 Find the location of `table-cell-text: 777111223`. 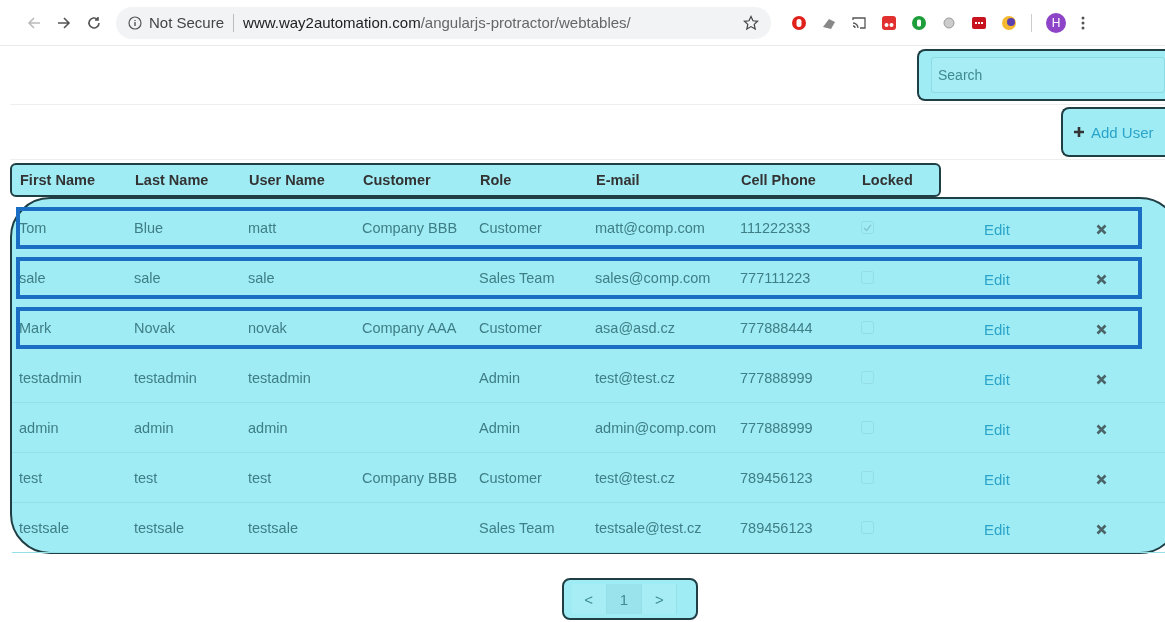

table-cell-text: 777111223 is located at coordinates (776, 277).